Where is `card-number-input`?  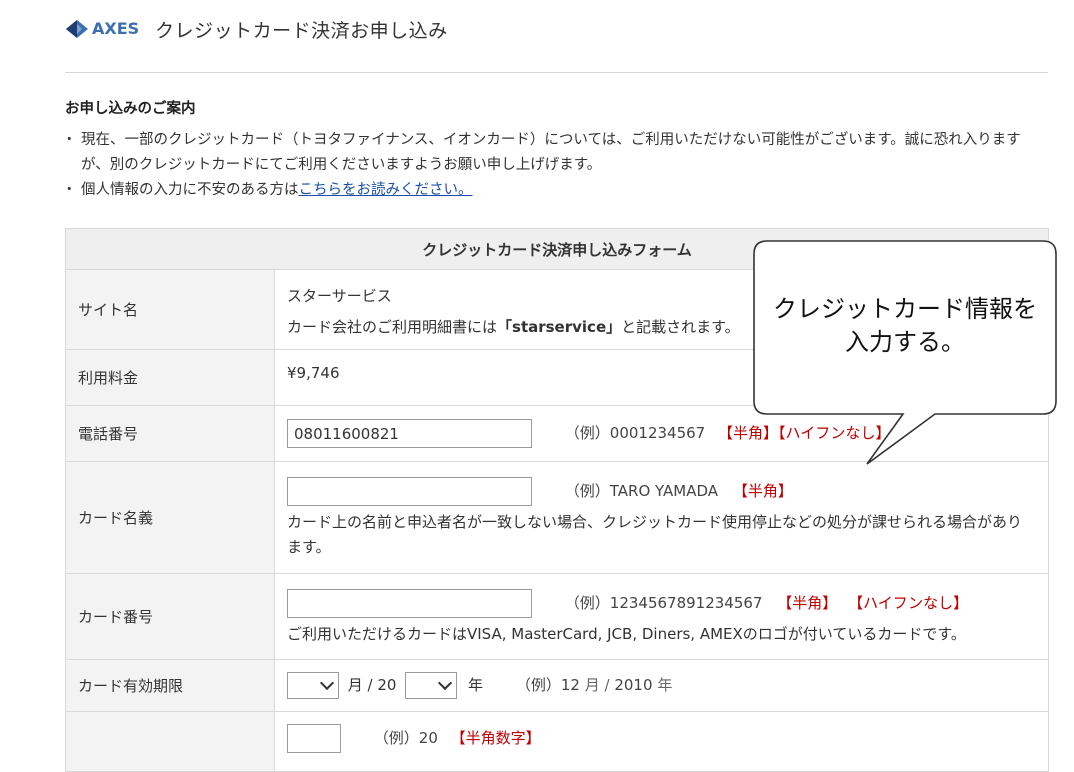
card-number-input is located at coordinates (409, 603).